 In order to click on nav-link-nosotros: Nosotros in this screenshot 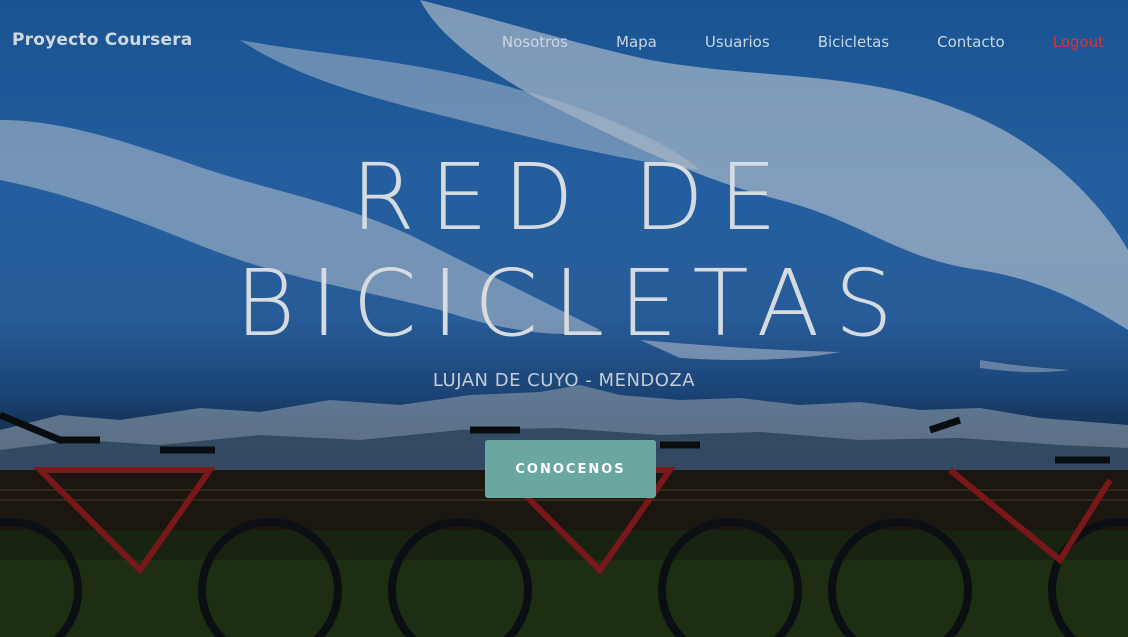, I will do `click(535, 42)`.